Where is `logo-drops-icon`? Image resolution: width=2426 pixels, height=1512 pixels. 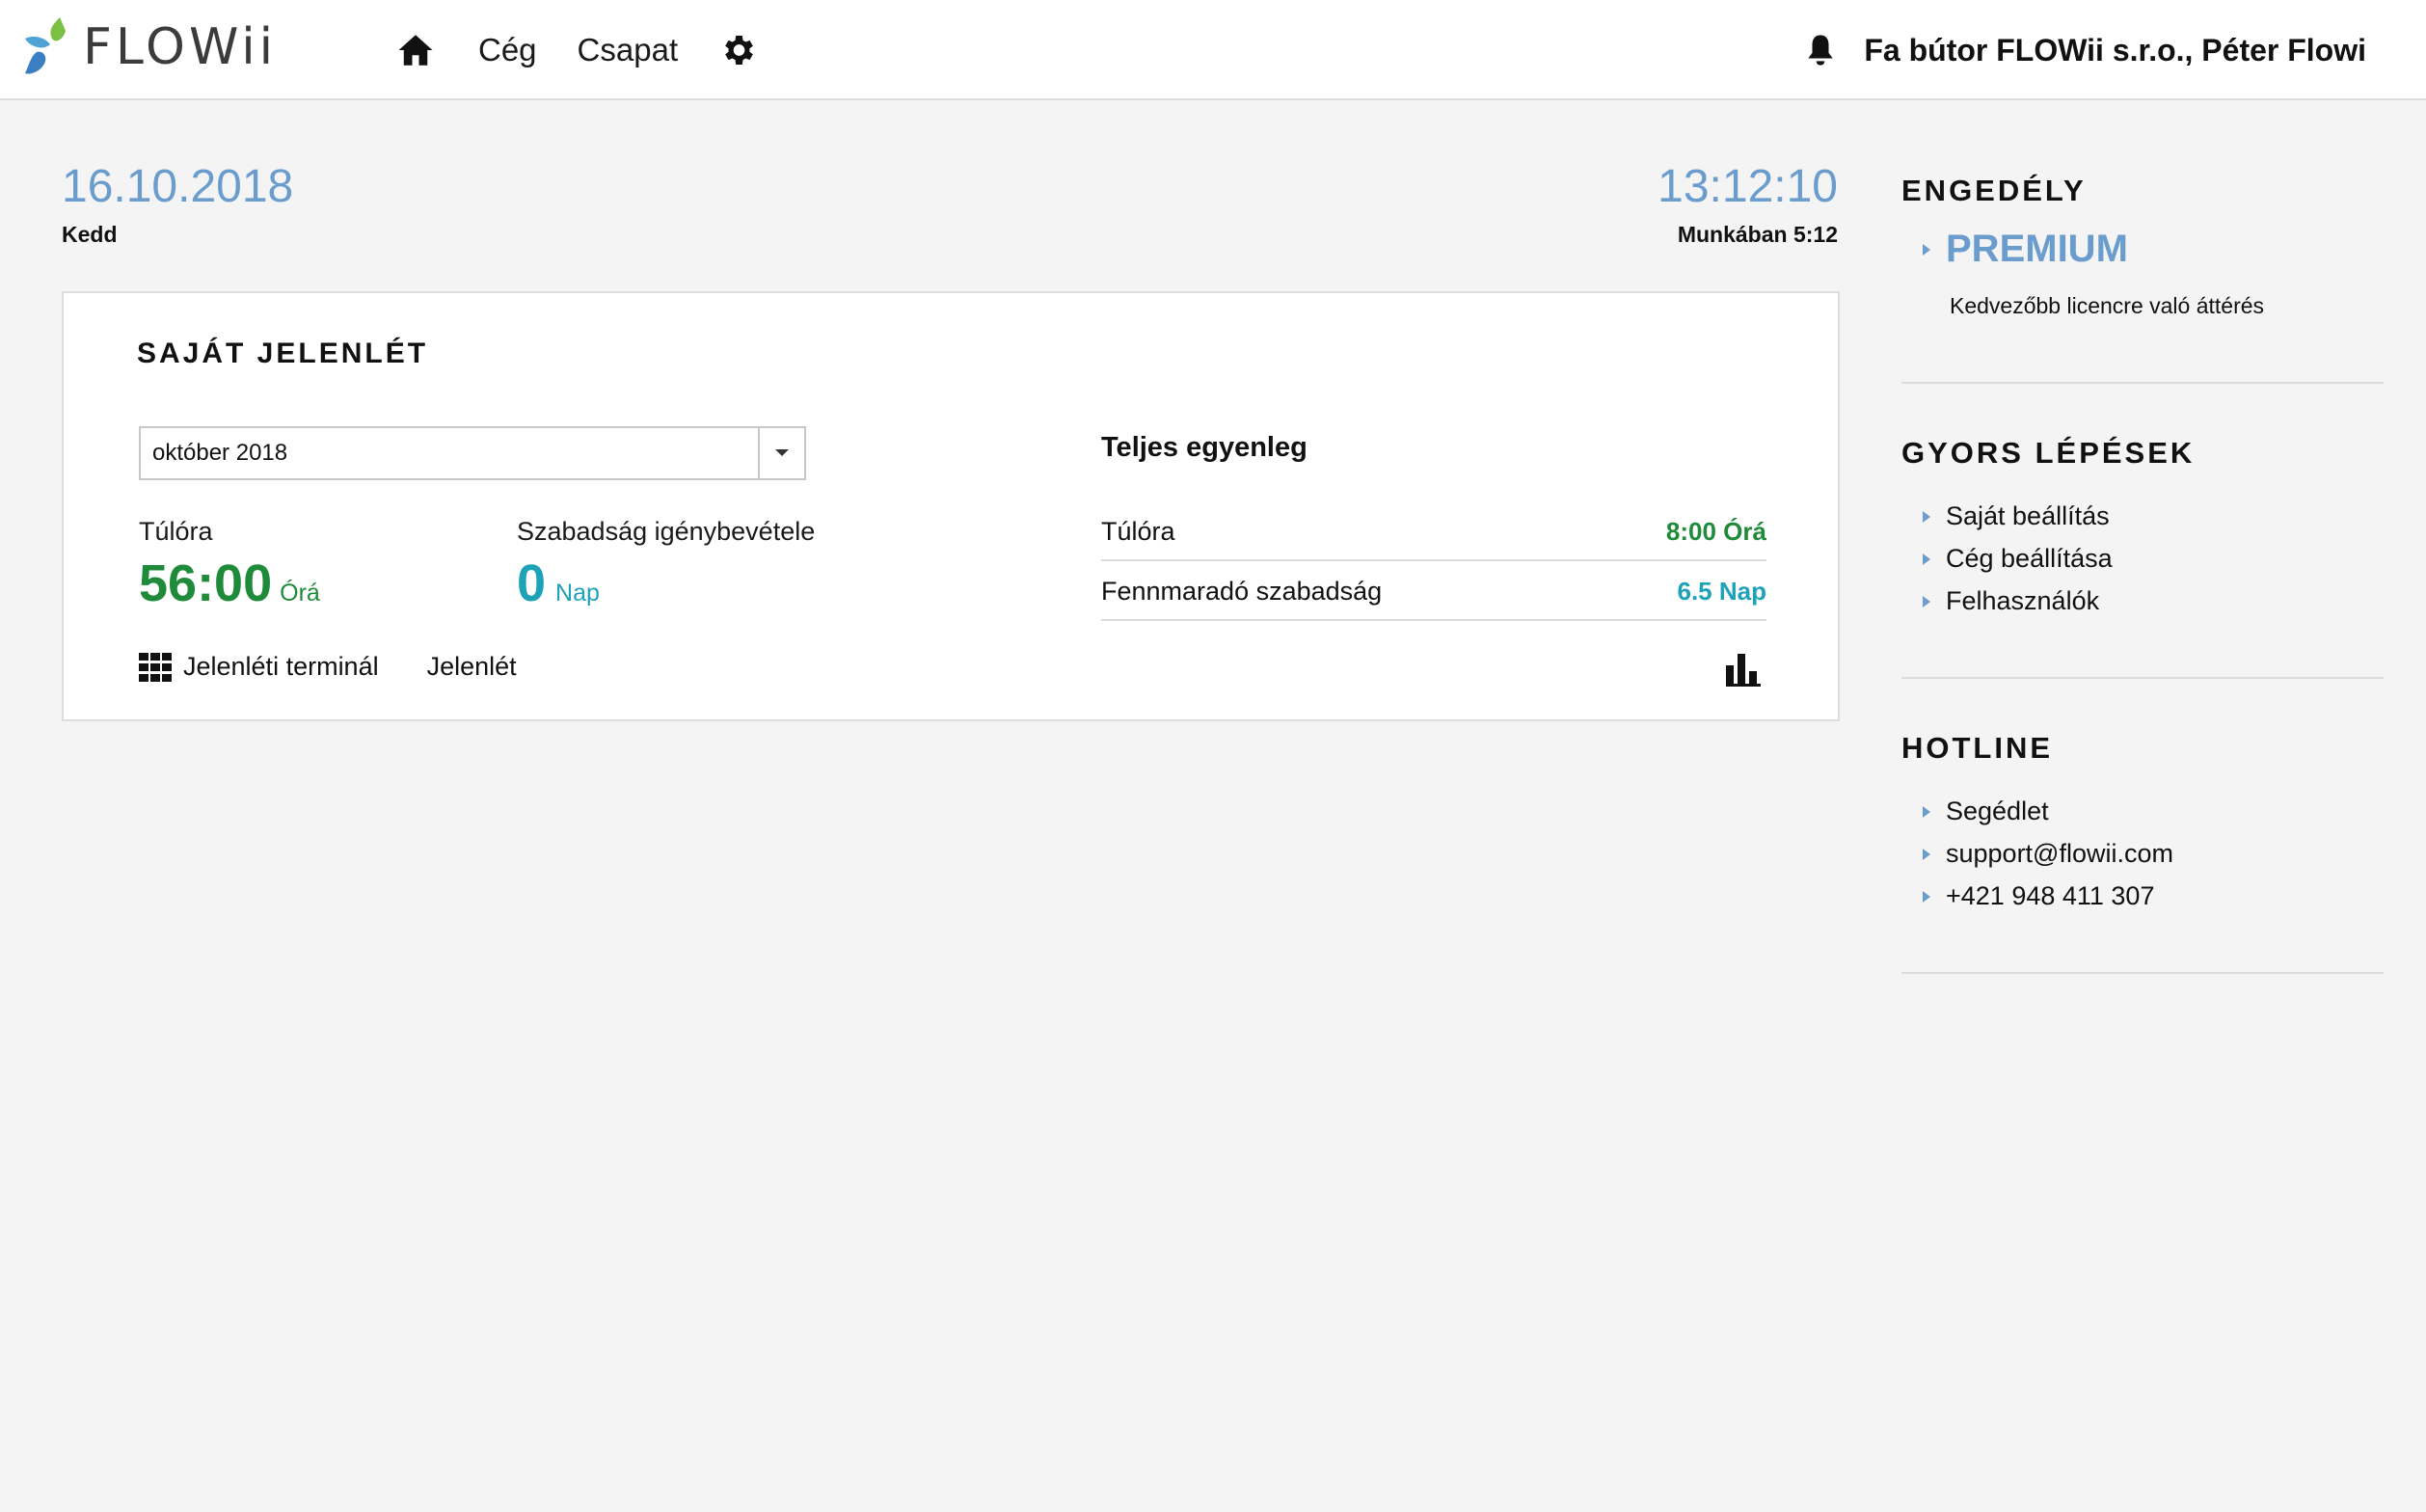 logo-drops-icon is located at coordinates (45, 45).